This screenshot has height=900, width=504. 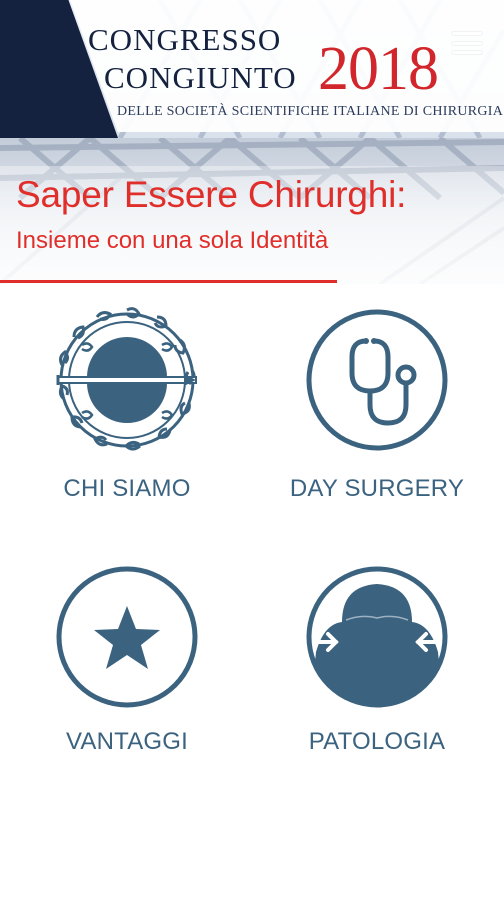 I want to click on star-icon, so click(x=127, y=637).